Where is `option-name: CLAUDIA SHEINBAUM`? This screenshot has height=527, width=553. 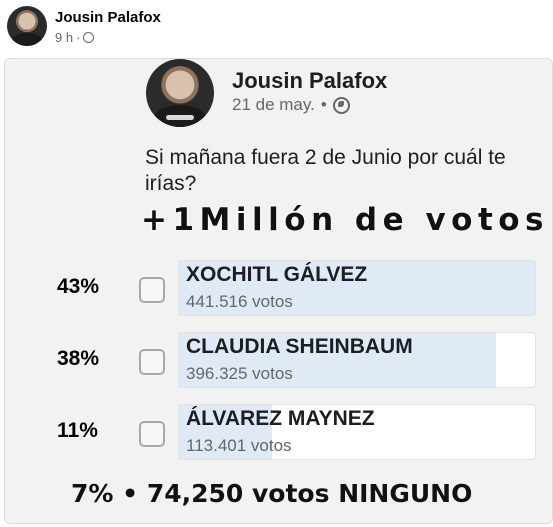
option-name: CLAUDIA SHEINBAUM is located at coordinates (299, 346).